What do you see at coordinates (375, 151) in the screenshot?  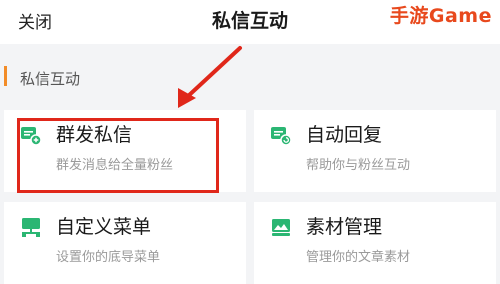 I see `card-auto-reply: 自动回复 帮助你与粉丝互动` at bounding box center [375, 151].